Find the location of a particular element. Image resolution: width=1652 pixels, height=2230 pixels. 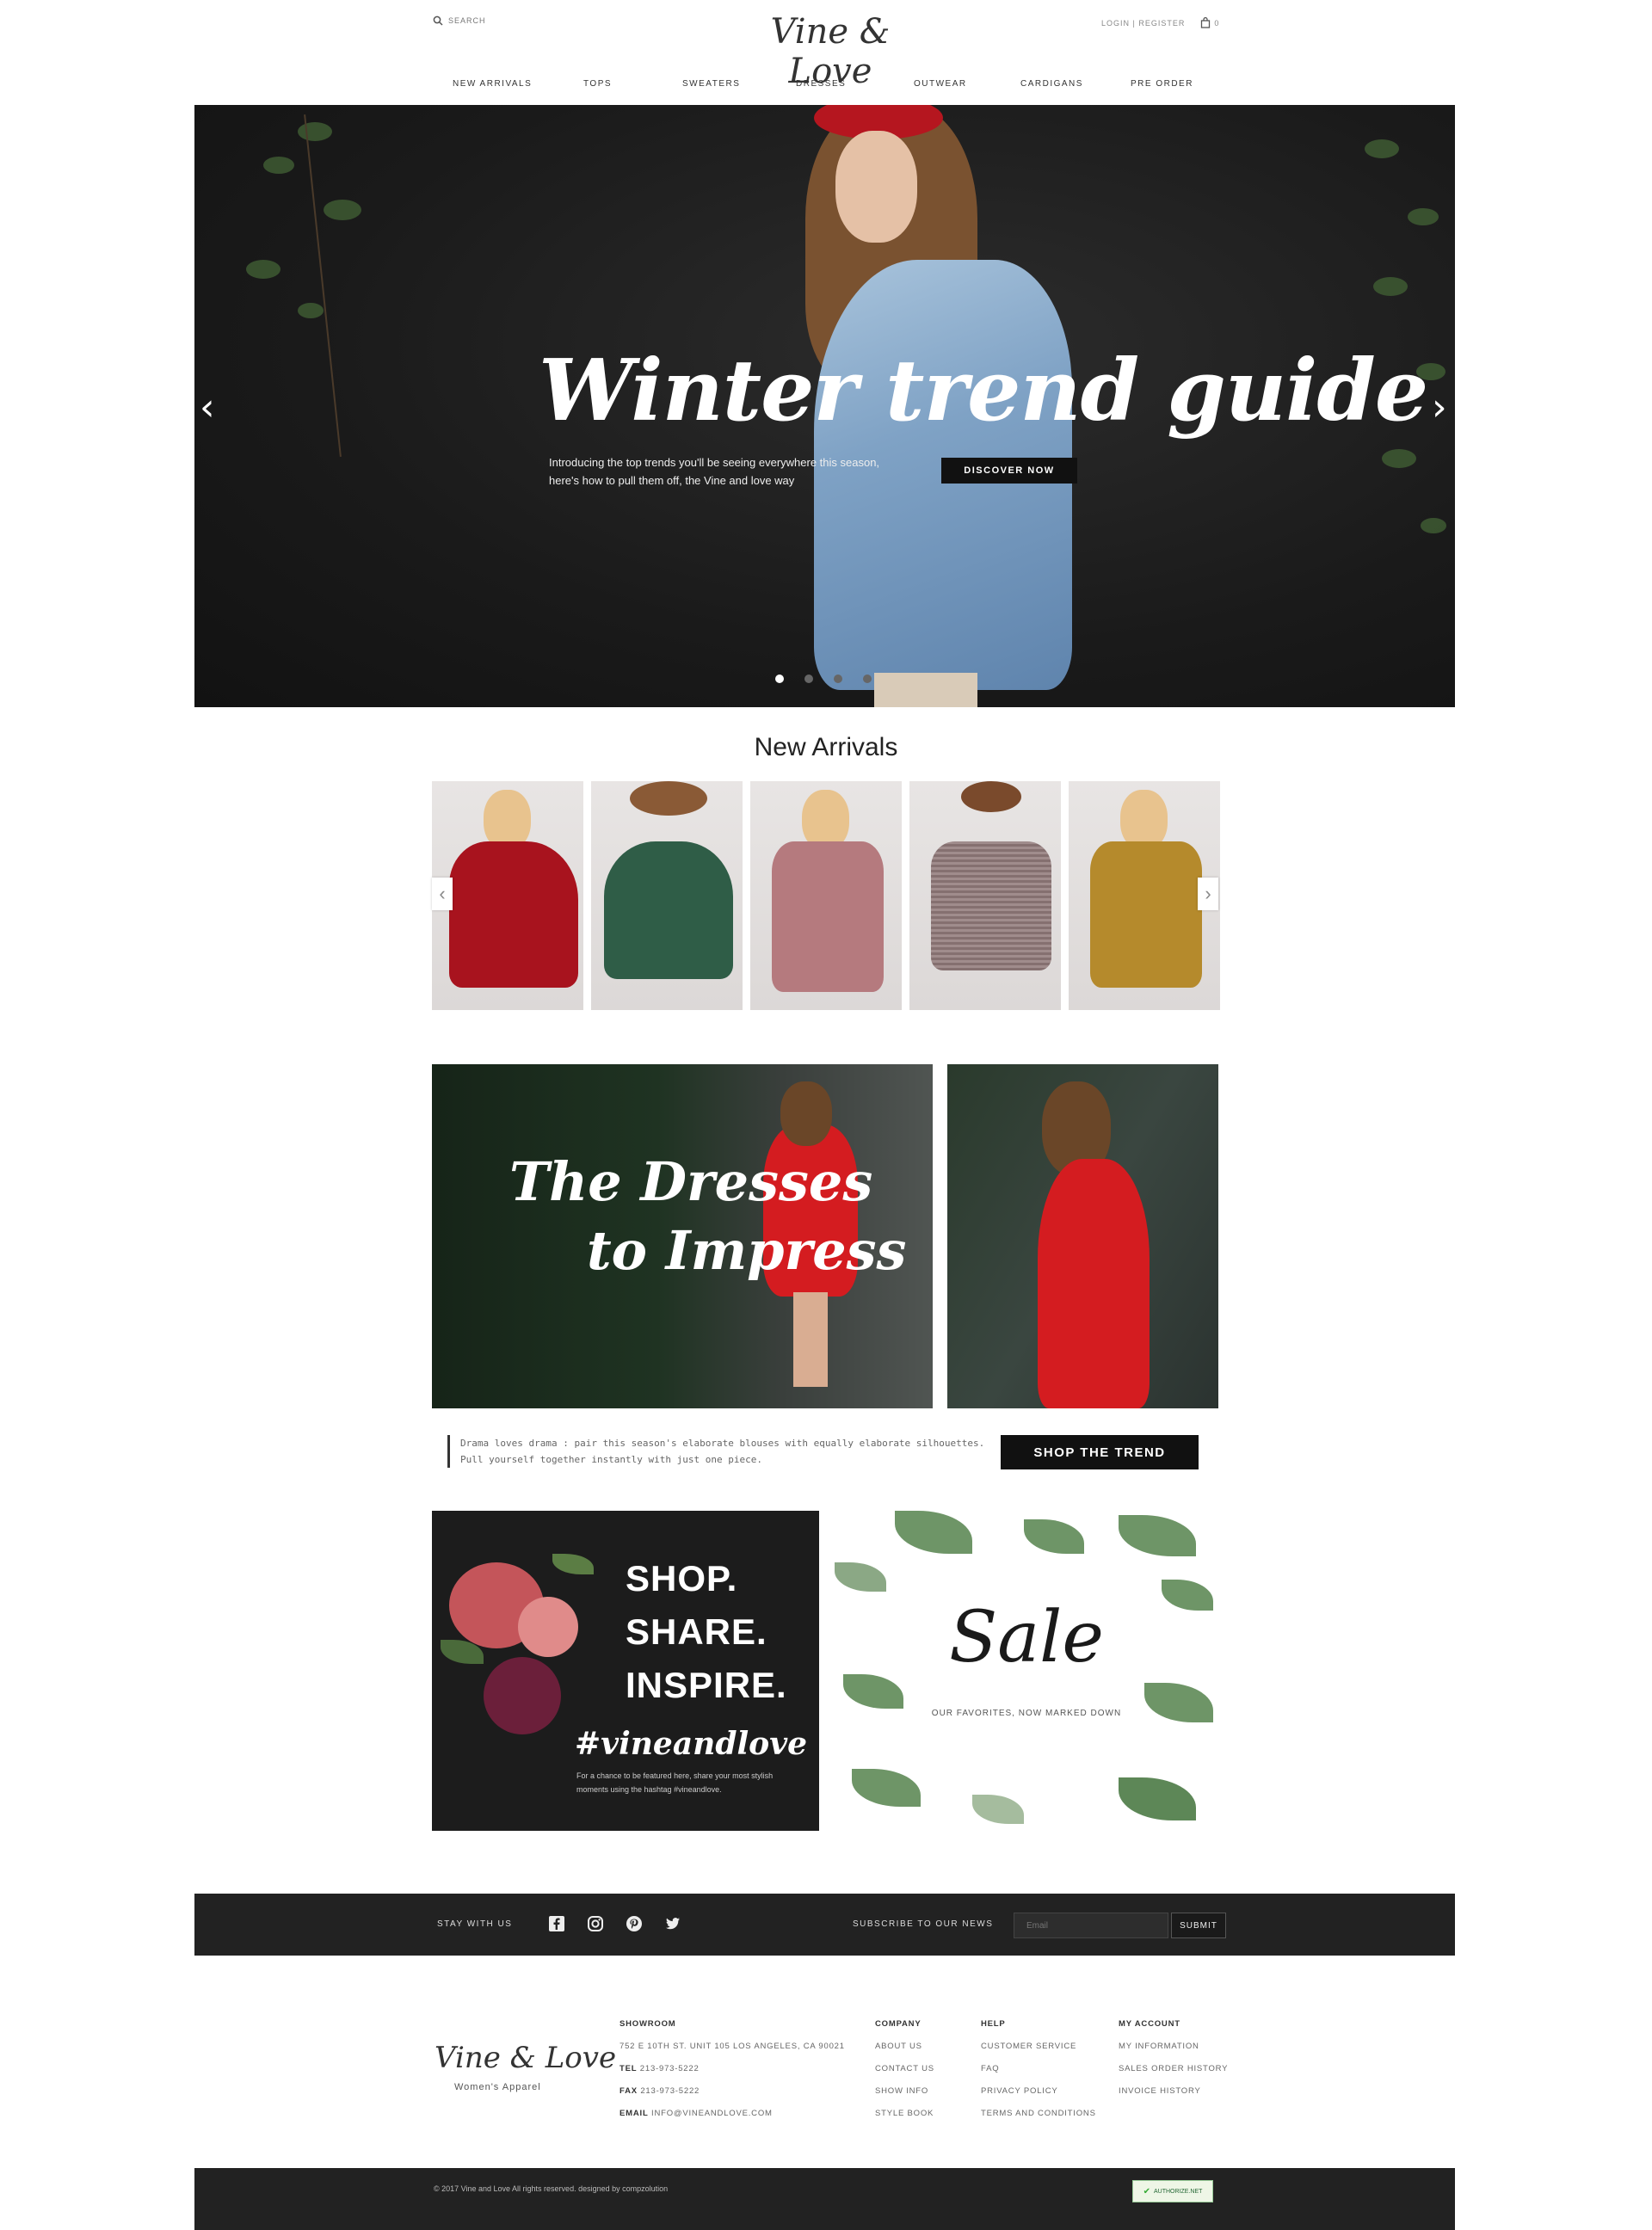

model-hat is located at coordinates (991, 796).